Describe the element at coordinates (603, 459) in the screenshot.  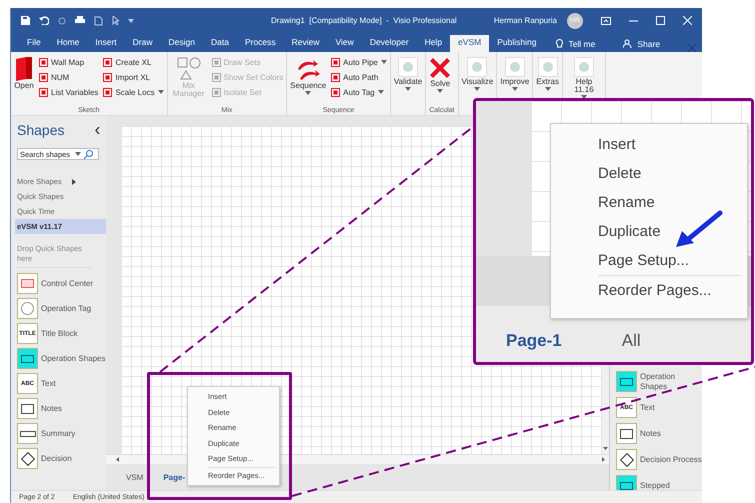
I see `scroll-right-icon` at that location.